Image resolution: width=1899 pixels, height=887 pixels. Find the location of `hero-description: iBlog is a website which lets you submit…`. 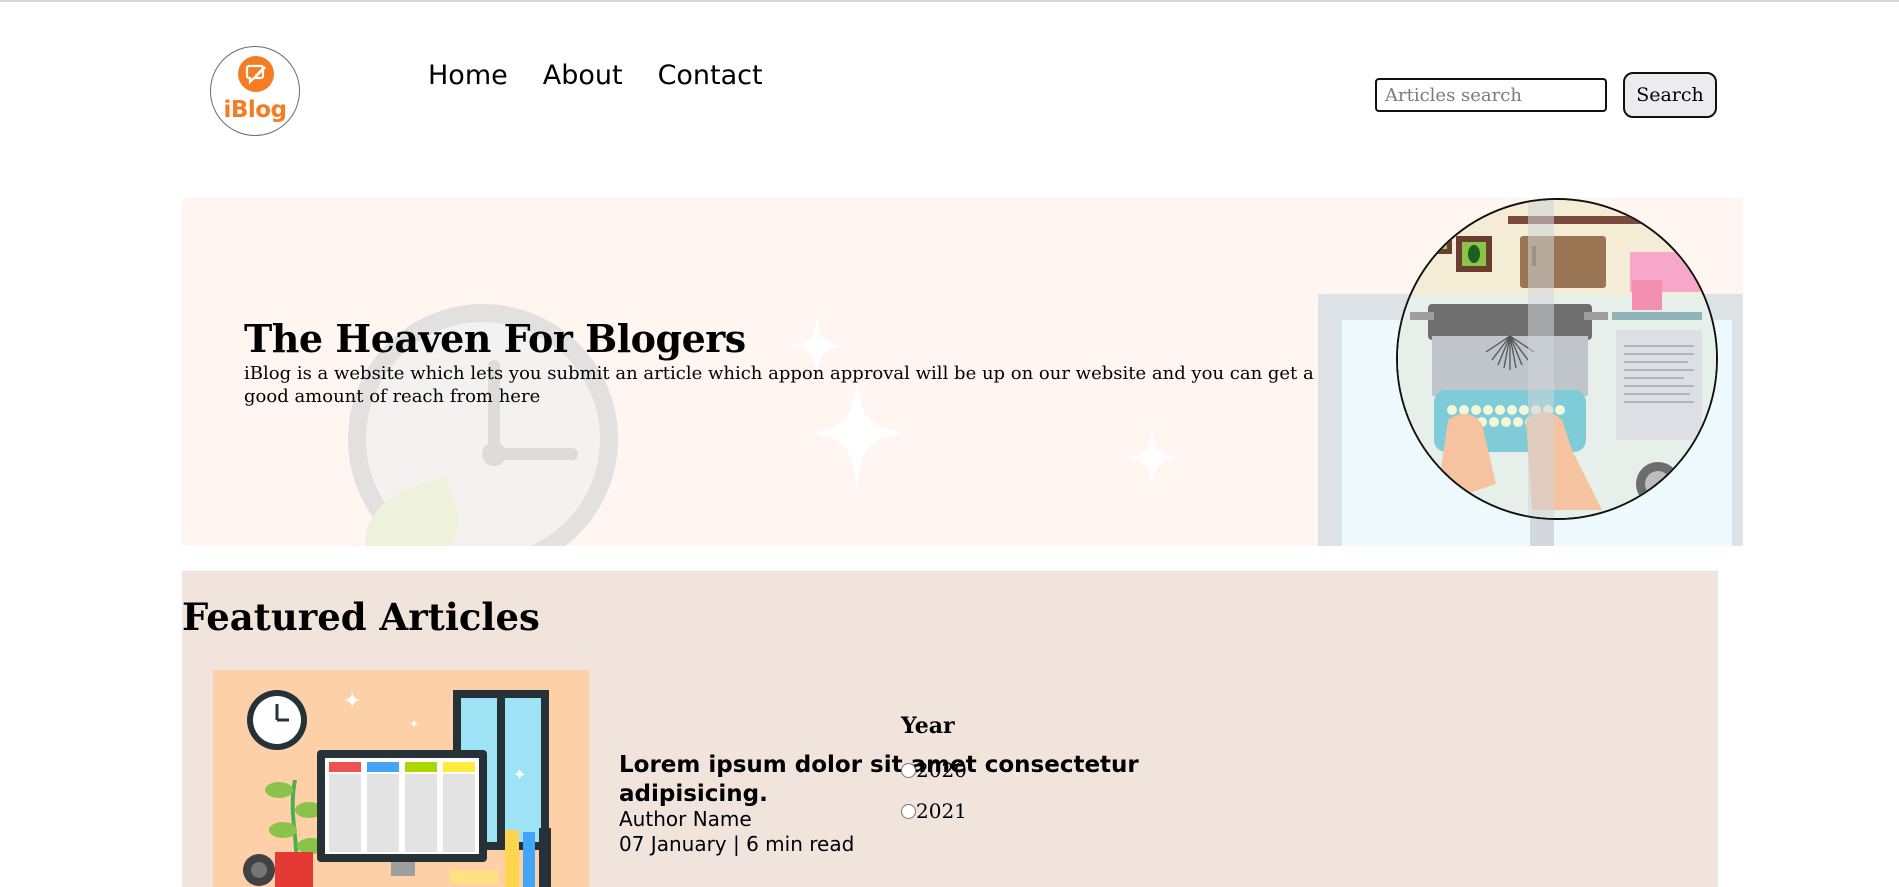

hero-description: iBlog is a website which lets you submit… is located at coordinates (779, 385).